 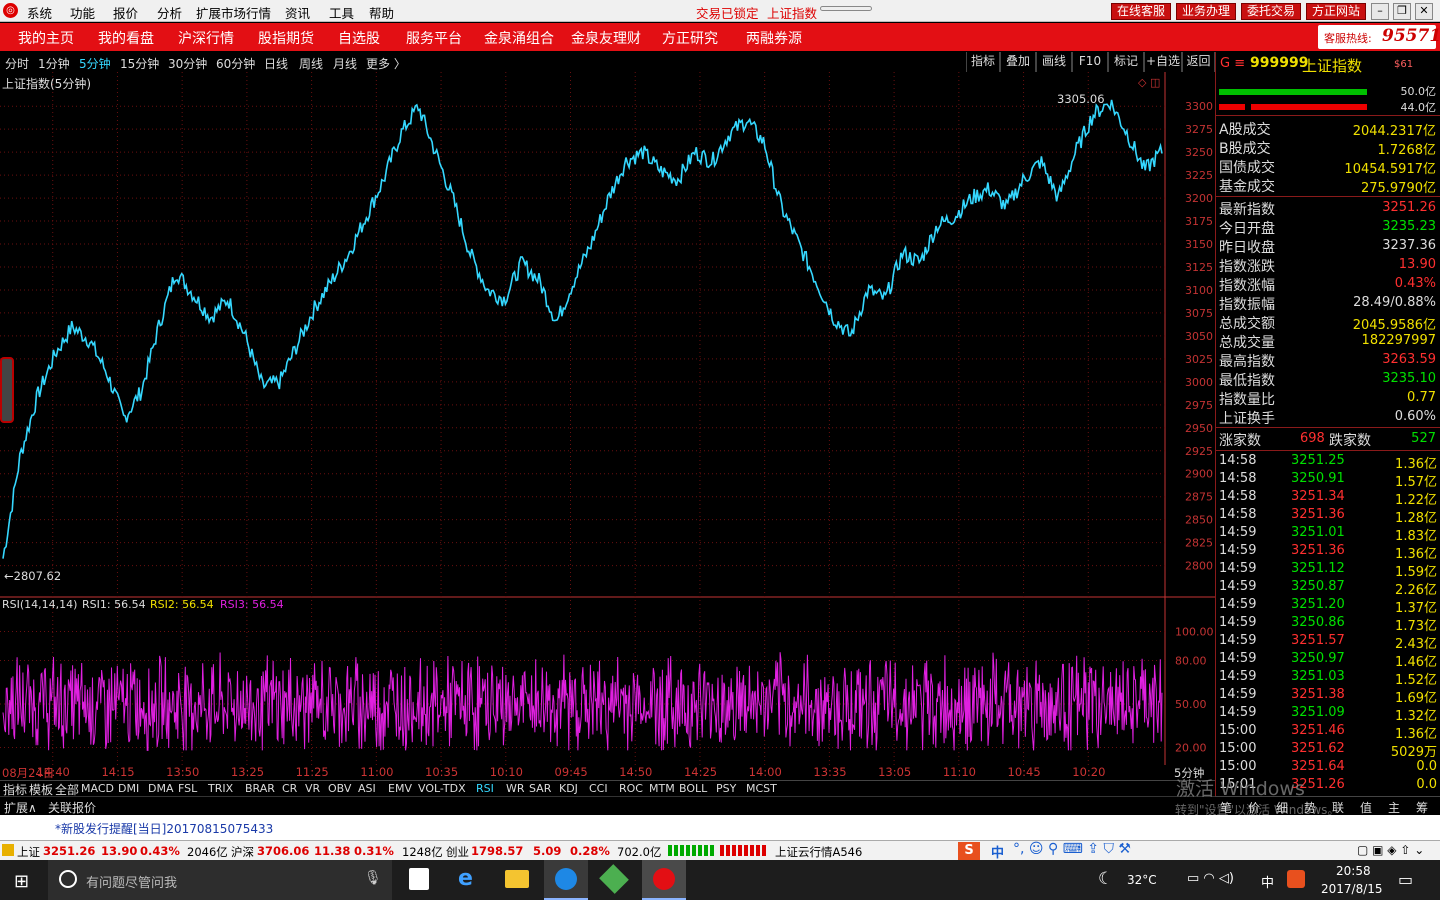 I want to click on indicator-tab-psy: PSY, so click(x=726, y=788).